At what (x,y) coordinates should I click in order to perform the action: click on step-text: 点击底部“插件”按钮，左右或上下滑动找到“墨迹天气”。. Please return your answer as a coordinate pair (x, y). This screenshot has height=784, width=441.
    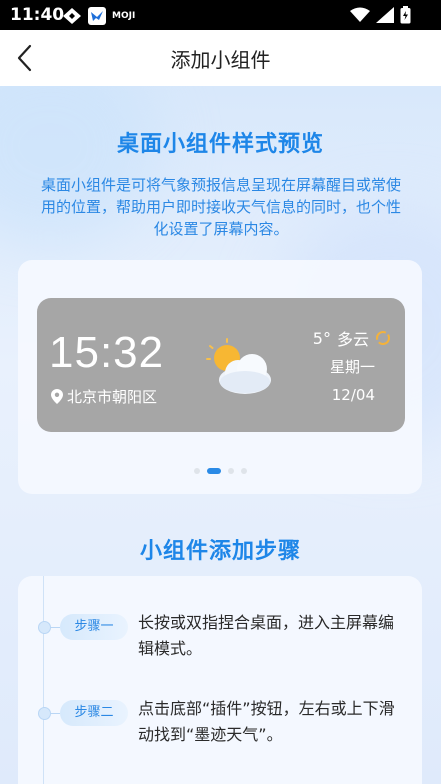
    Looking at the image, I should click on (266, 721).